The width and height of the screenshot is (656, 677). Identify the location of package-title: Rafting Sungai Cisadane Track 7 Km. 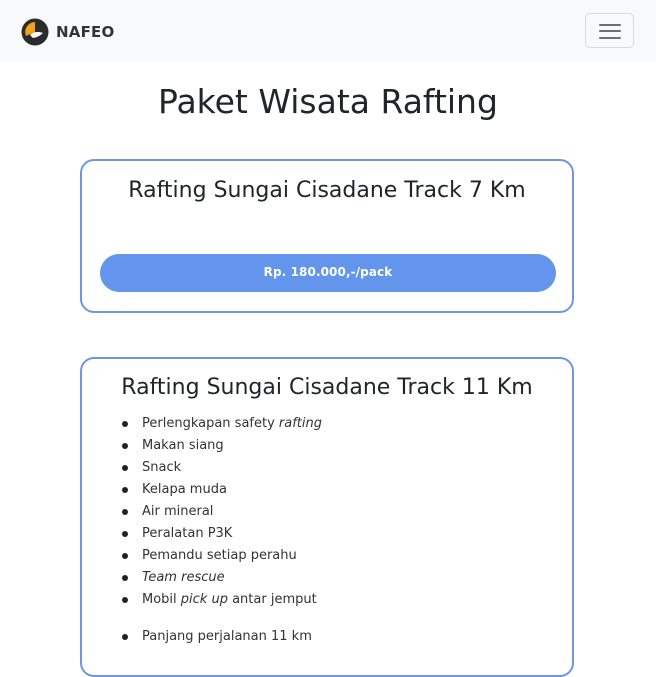
(327, 190).